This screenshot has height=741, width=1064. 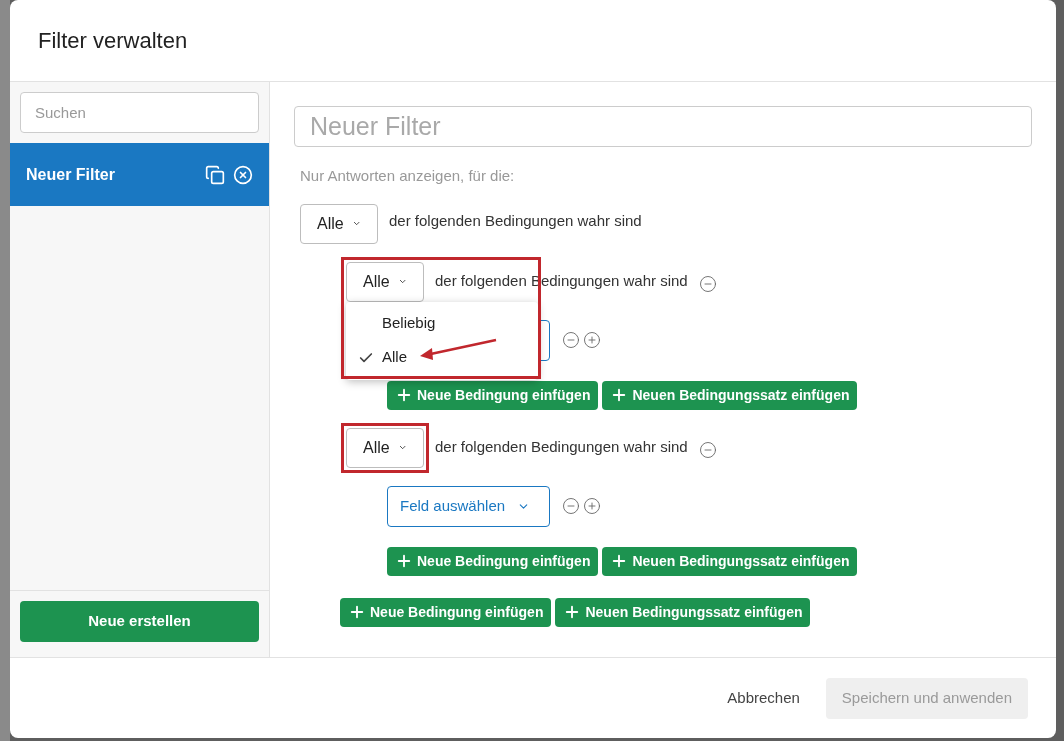 What do you see at coordinates (442, 323) in the screenshot?
I see `menu-option: Beliebig` at bounding box center [442, 323].